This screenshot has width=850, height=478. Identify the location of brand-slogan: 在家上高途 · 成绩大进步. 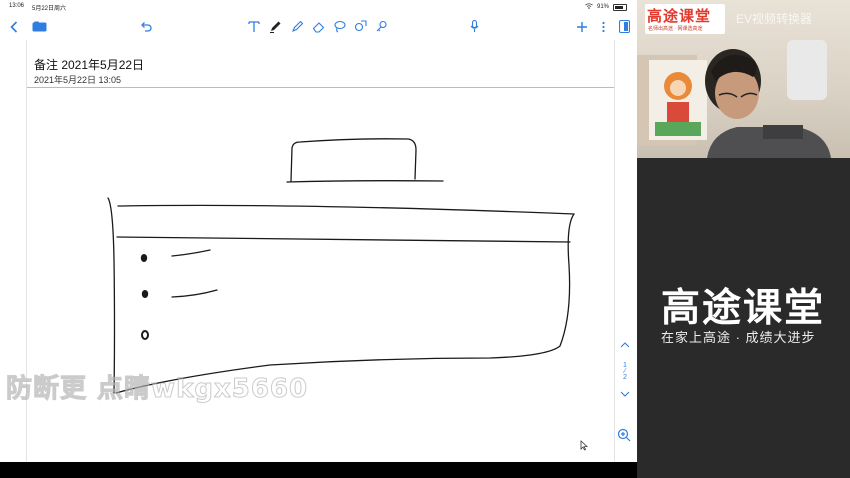
(738, 337).